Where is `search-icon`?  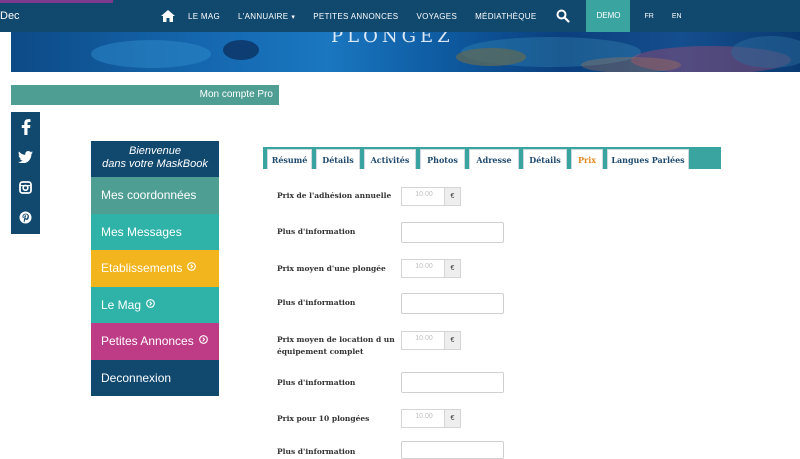 search-icon is located at coordinates (563, 16).